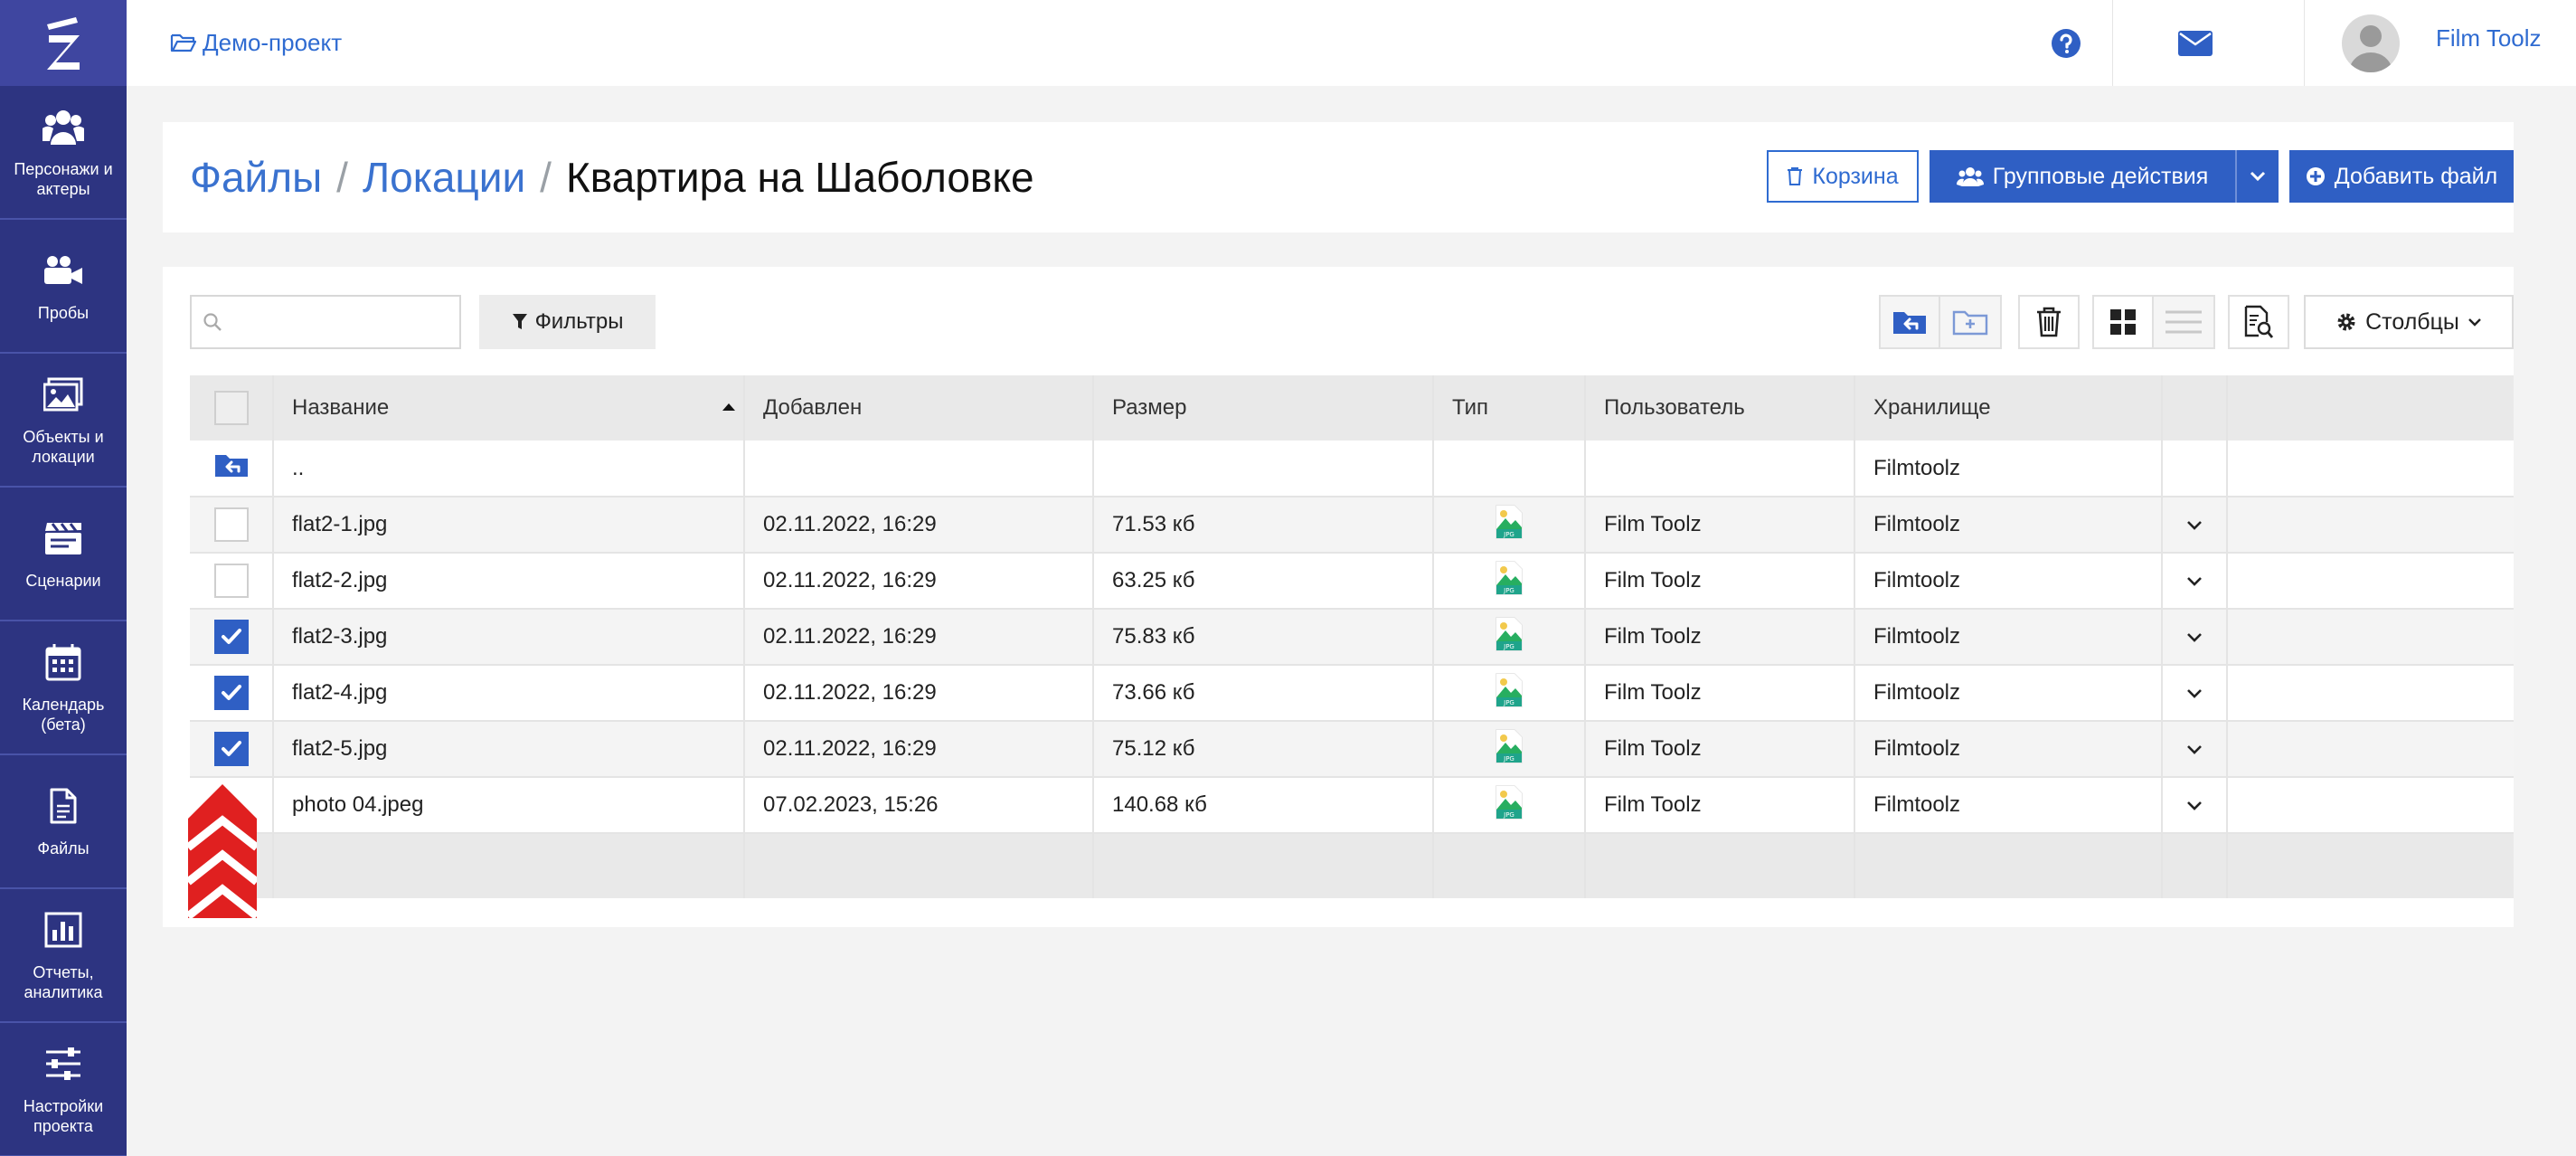 Image resolution: width=2576 pixels, height=1156 pixels. I want to click on parent-folder-cell, so click(232, 469).